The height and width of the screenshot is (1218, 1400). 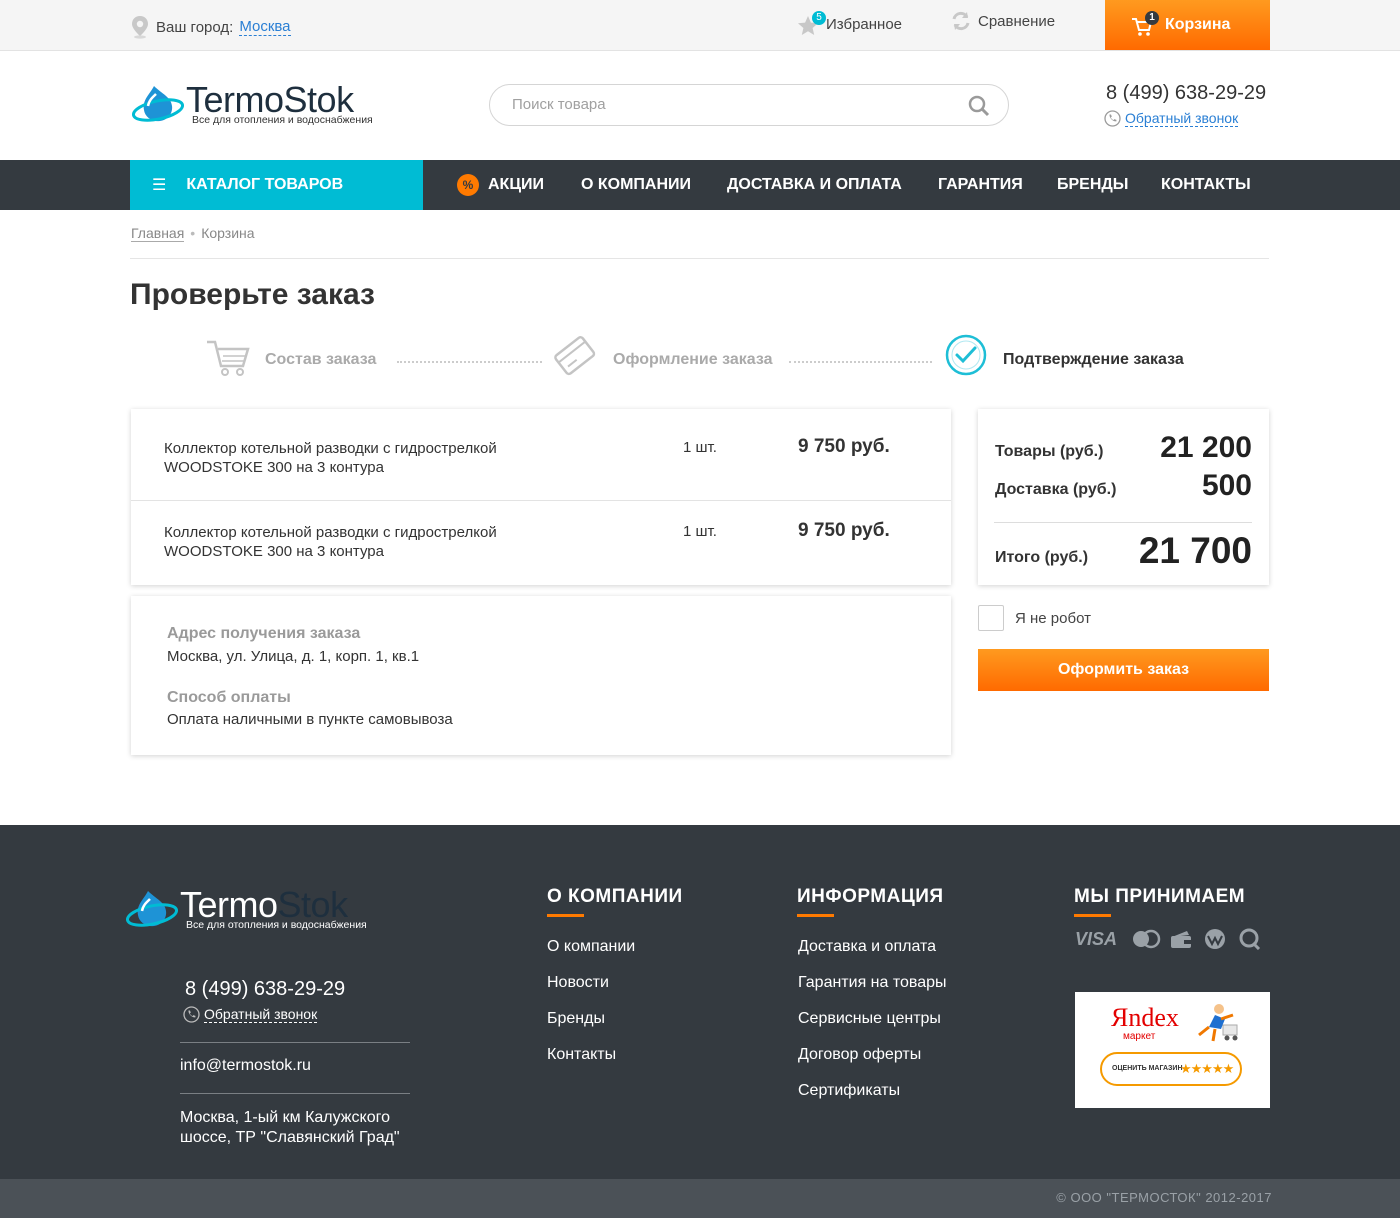 I want to click on summary-delivery-label: Доставка (руб.), so click(x=1056, y=489).